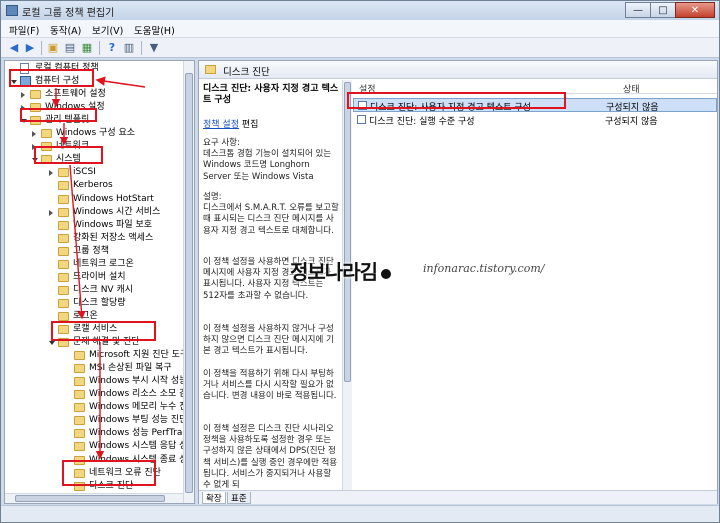  What do you see at coordinates (99, 407) in the screenshot?
I see `tree-item: Windows 메모리 누수 진단` at bounding box center [99, 407].